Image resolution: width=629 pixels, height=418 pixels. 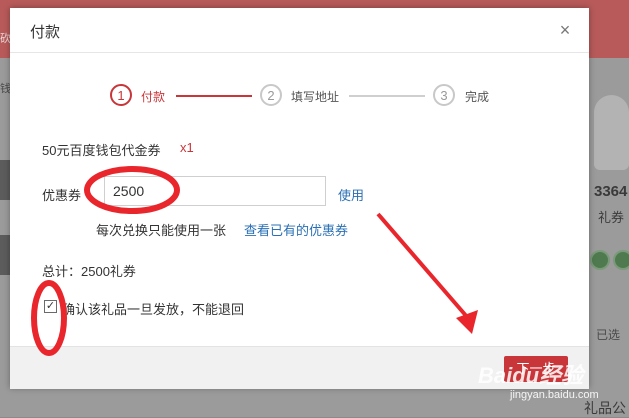 I want to click on step-1-label: 付款, so click(x=153, y=97).